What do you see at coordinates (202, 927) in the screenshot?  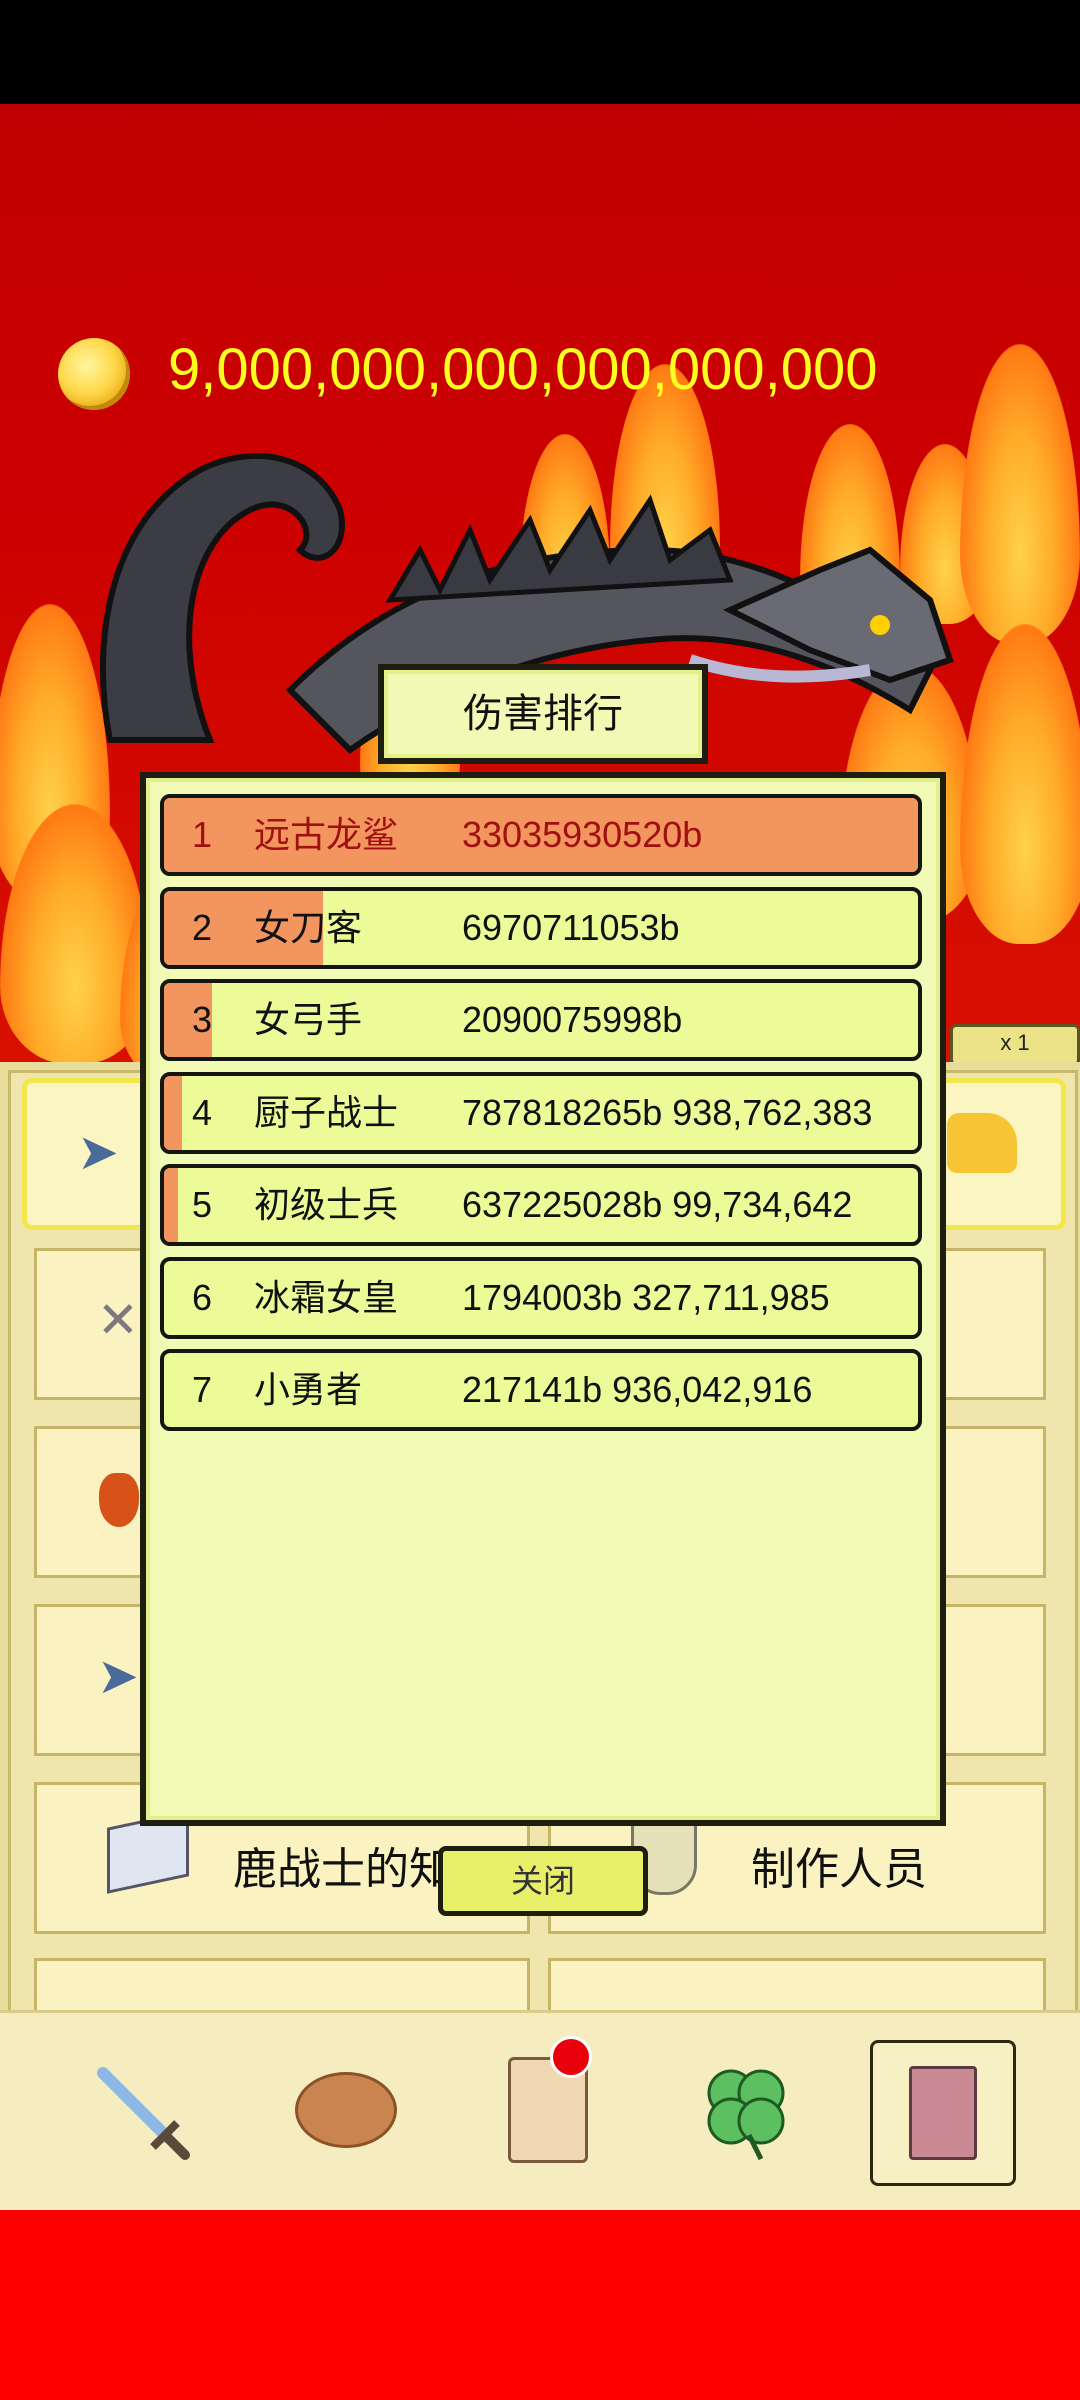 I see `rank-number: 2` at bounding box center [202, 927].